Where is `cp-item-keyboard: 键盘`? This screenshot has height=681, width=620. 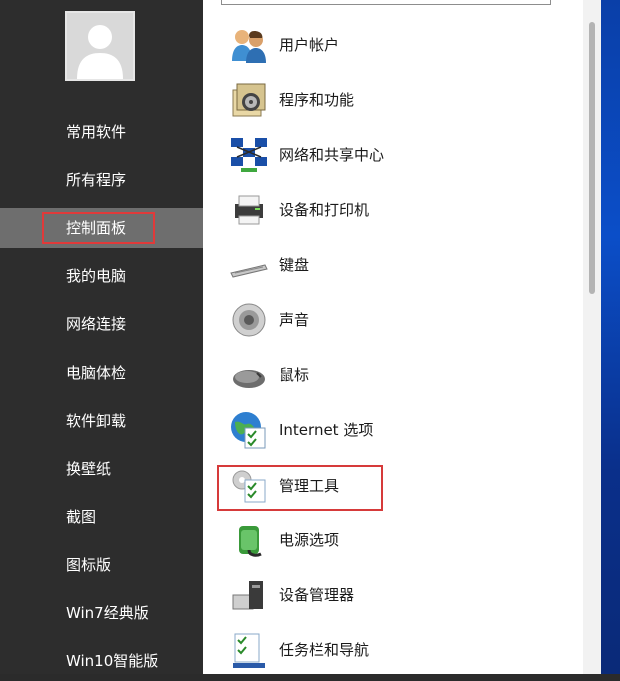 cp-item-keyboard: 键盘 is located at coordinates (401, 265).